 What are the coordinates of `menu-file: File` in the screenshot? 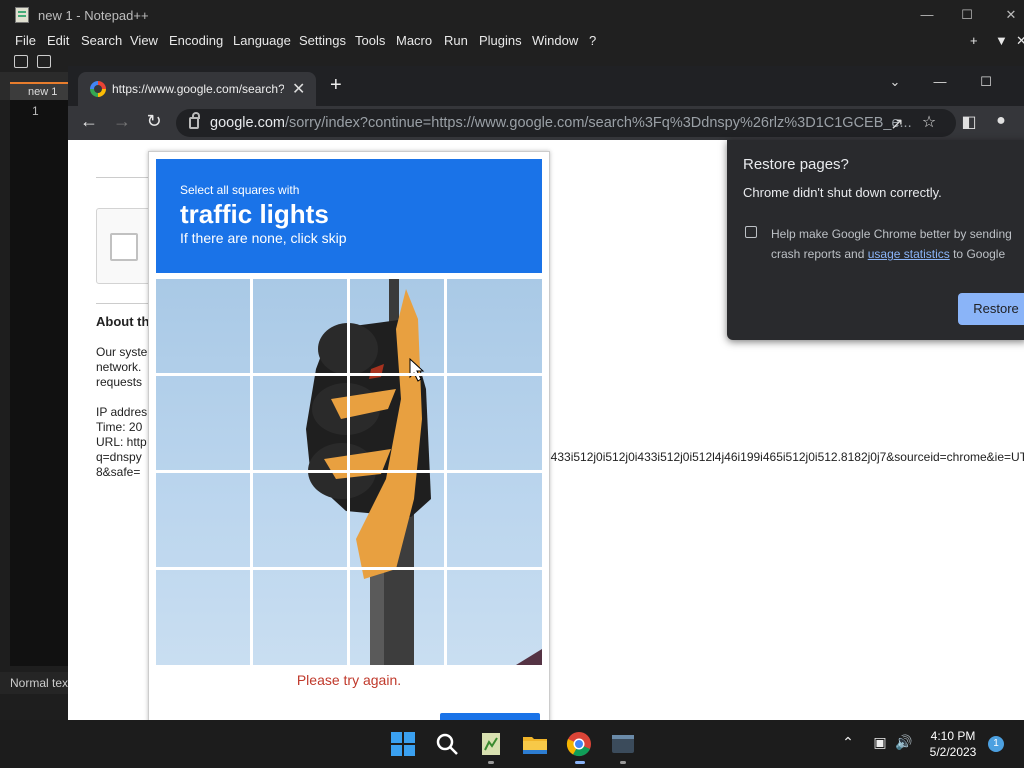 It's located at (25, 40).